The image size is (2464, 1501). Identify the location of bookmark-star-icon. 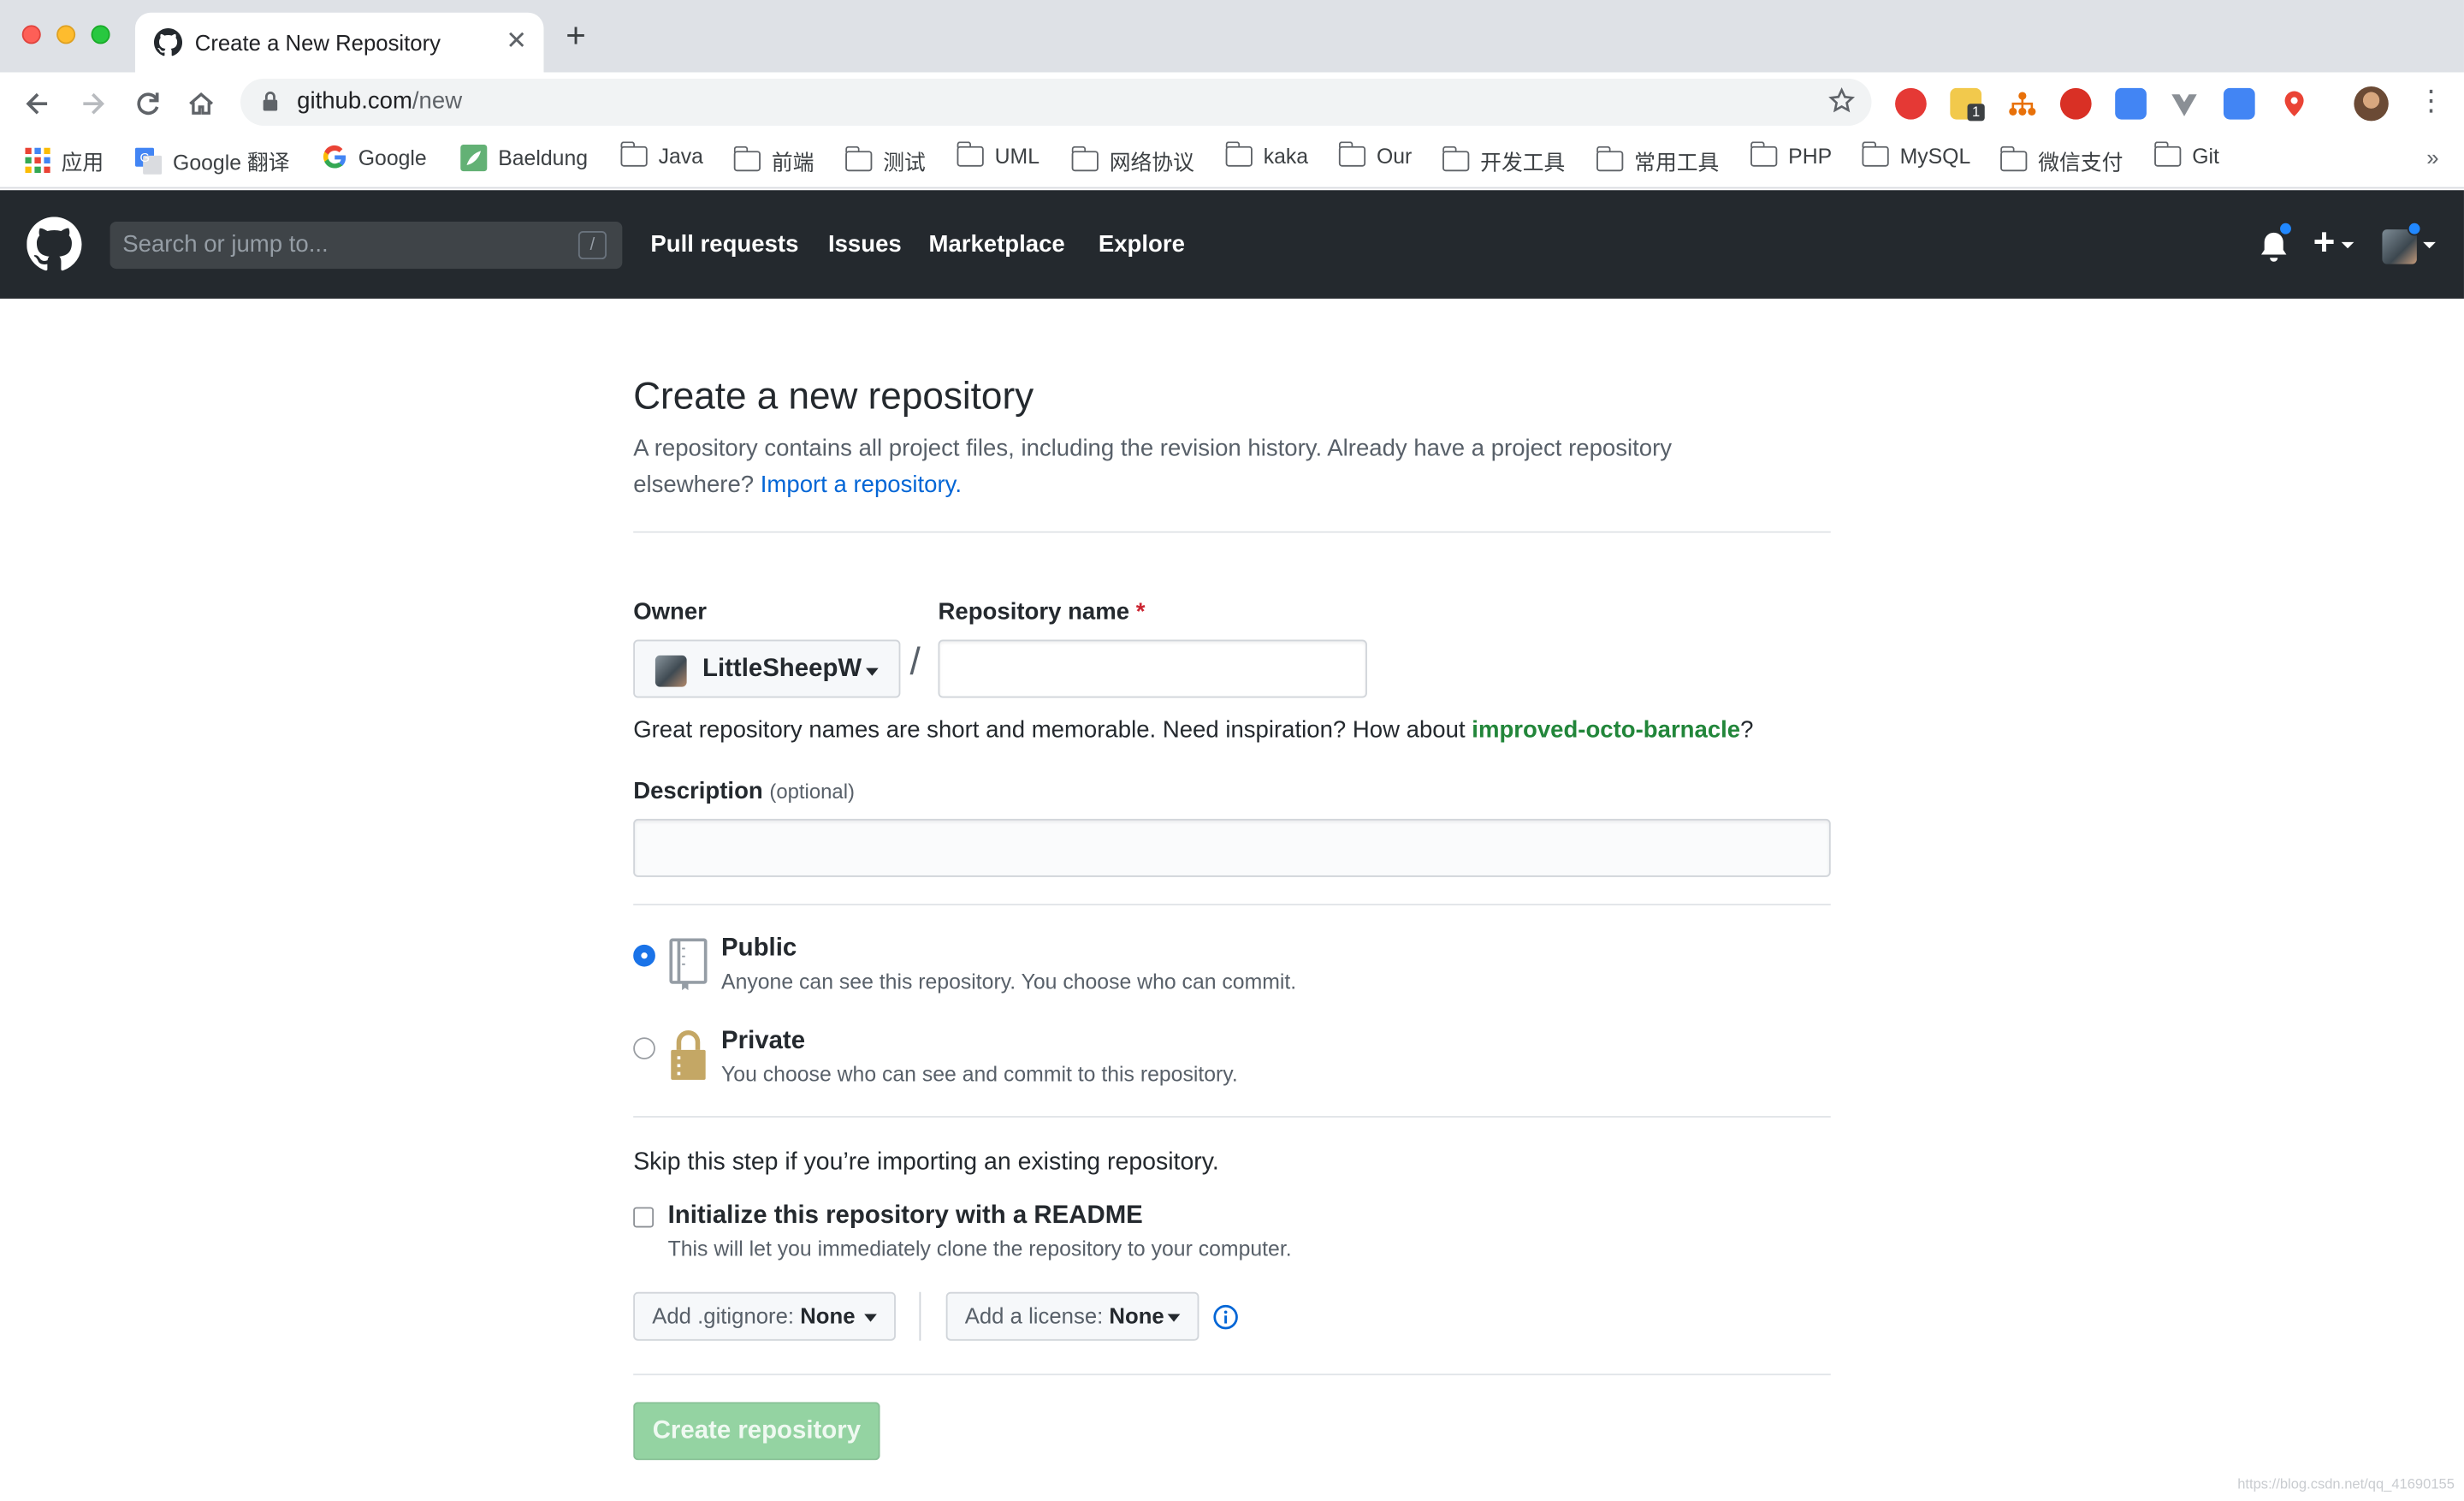
(1841, 100).